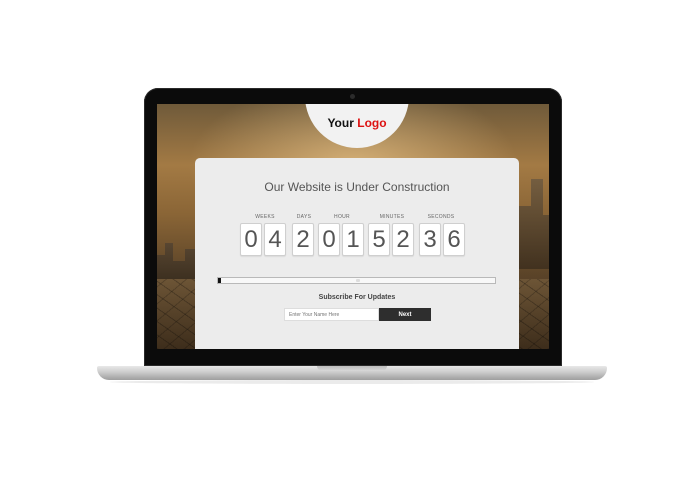 This screenshot has height=500, width=700. I want to click on laptop-shadow, so click(352, 382).